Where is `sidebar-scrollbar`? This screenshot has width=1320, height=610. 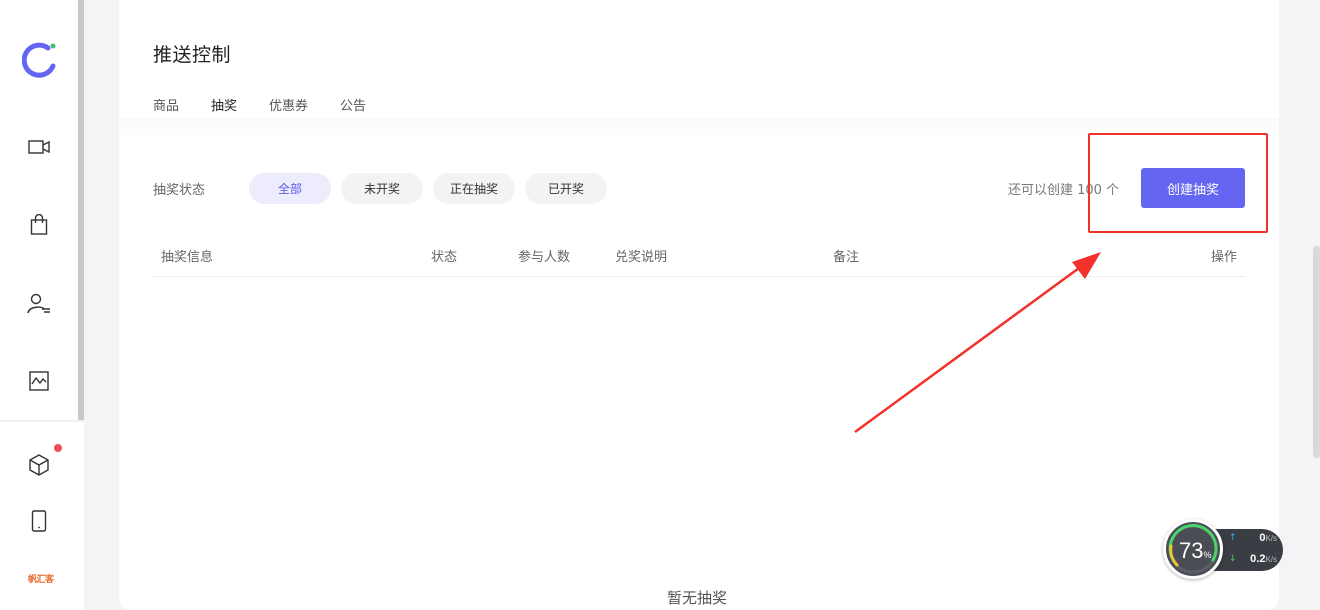 sidebar-scrollbar is located at coordinates (81, 210).